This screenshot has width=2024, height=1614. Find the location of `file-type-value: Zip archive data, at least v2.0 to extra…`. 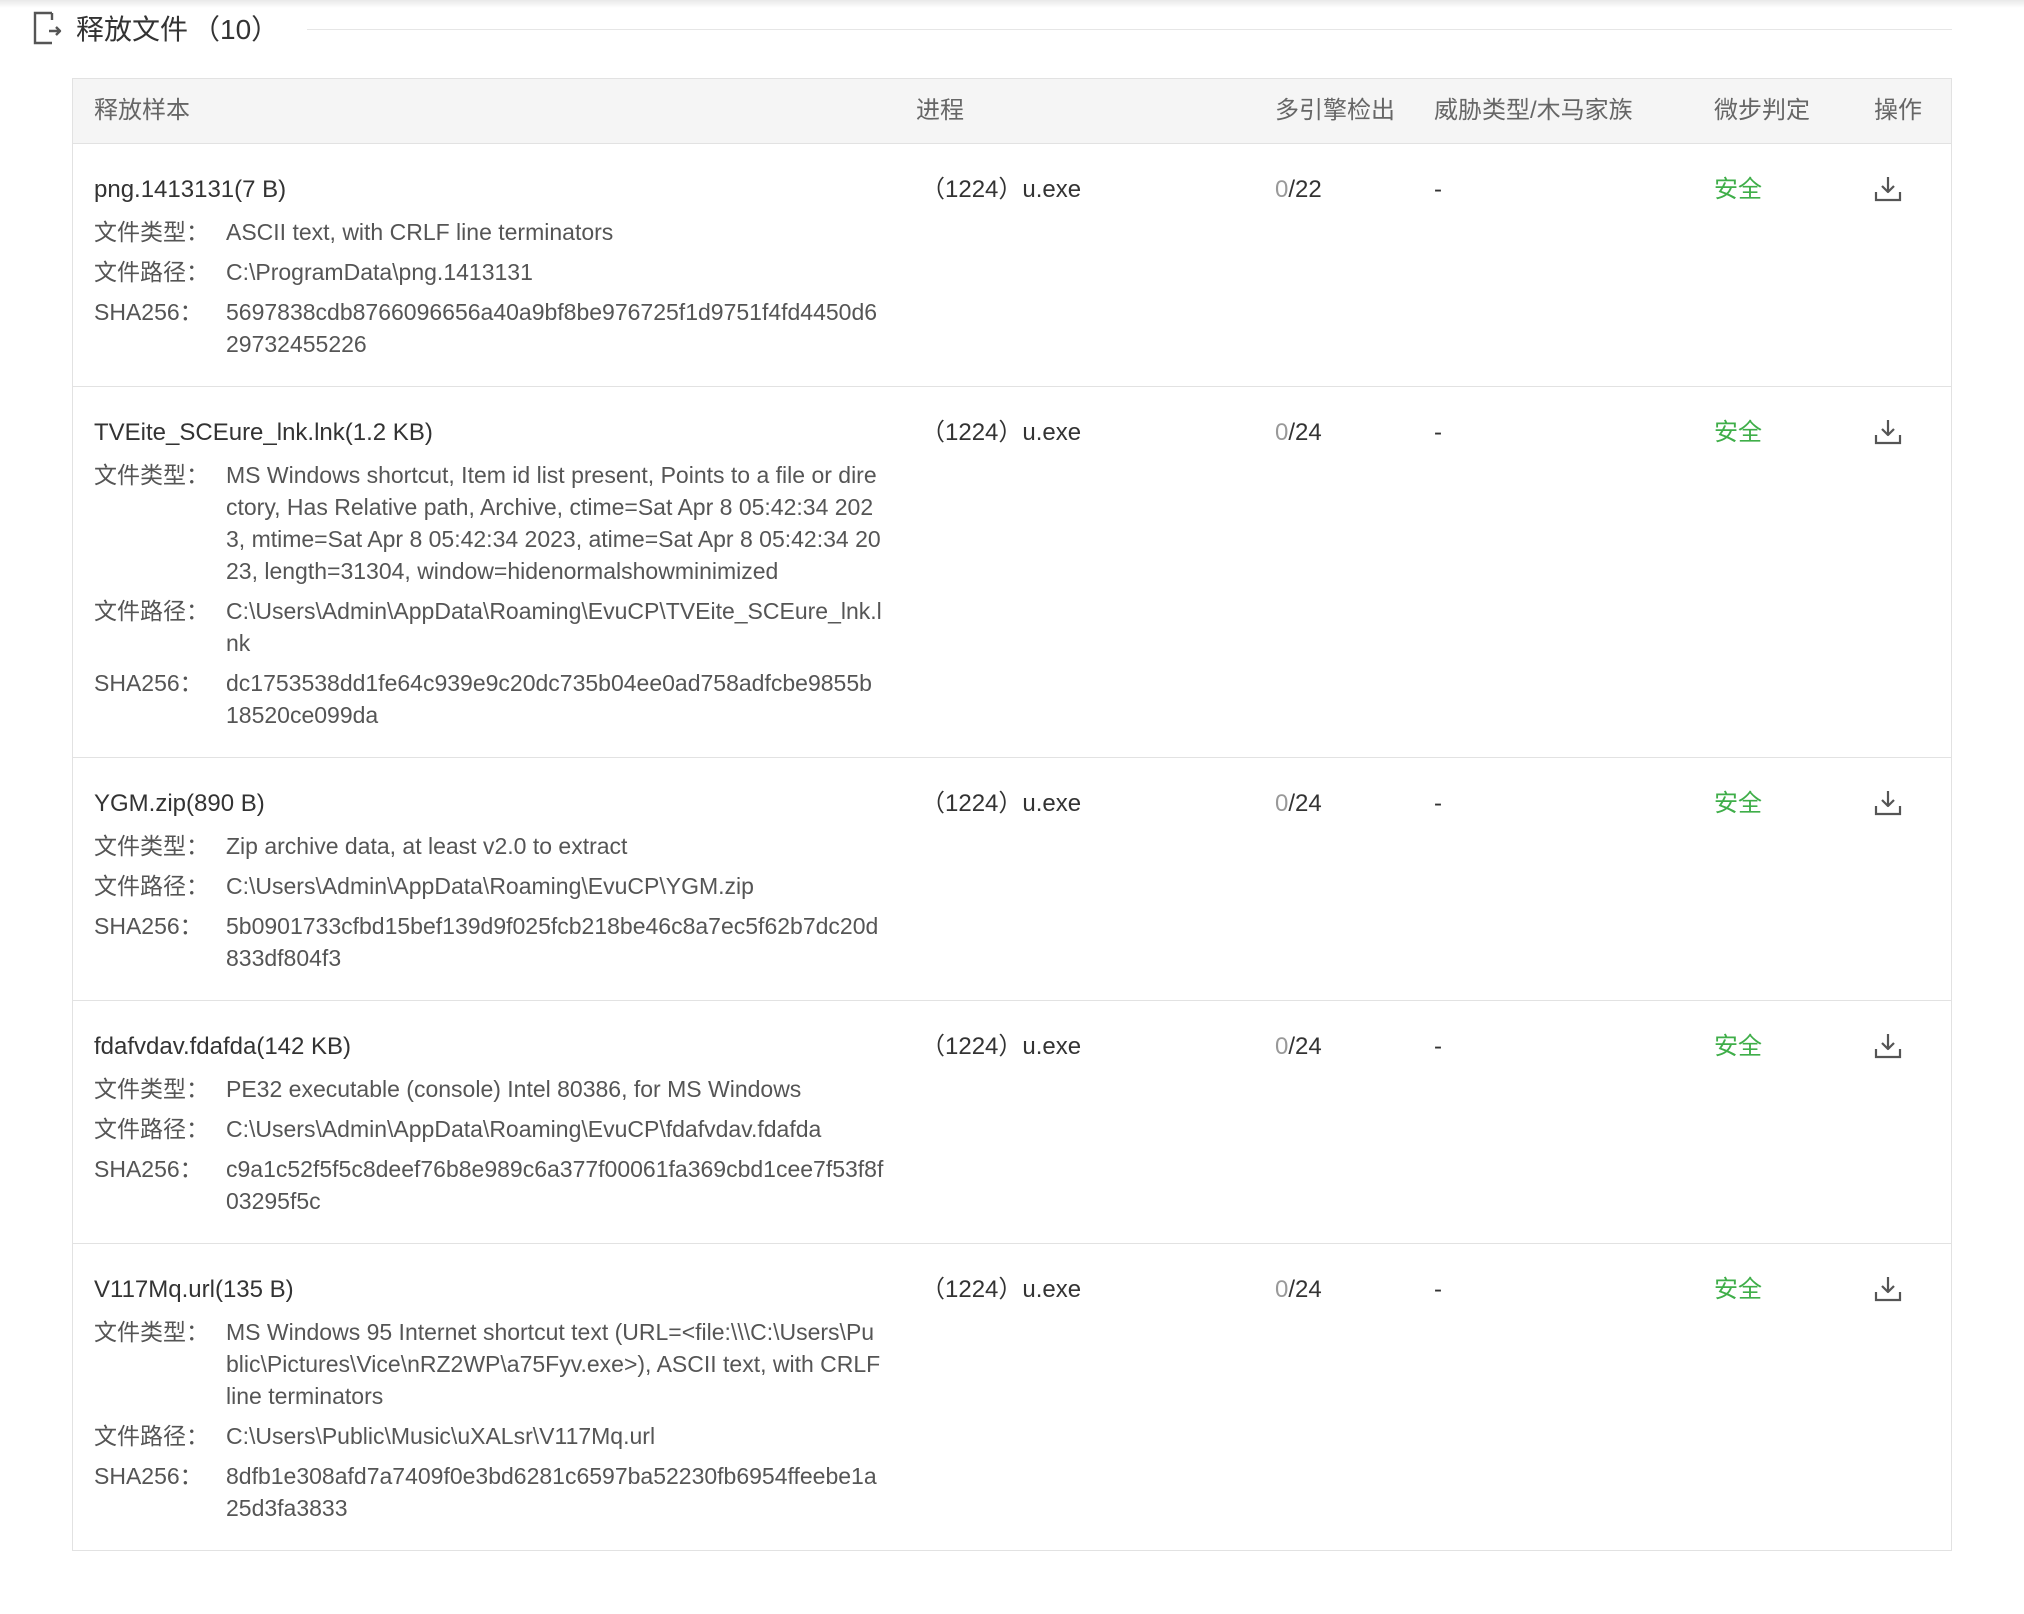

file-type-value: Zip archive data, at least v2.0 to extra… is located at coordinates (427, 846).